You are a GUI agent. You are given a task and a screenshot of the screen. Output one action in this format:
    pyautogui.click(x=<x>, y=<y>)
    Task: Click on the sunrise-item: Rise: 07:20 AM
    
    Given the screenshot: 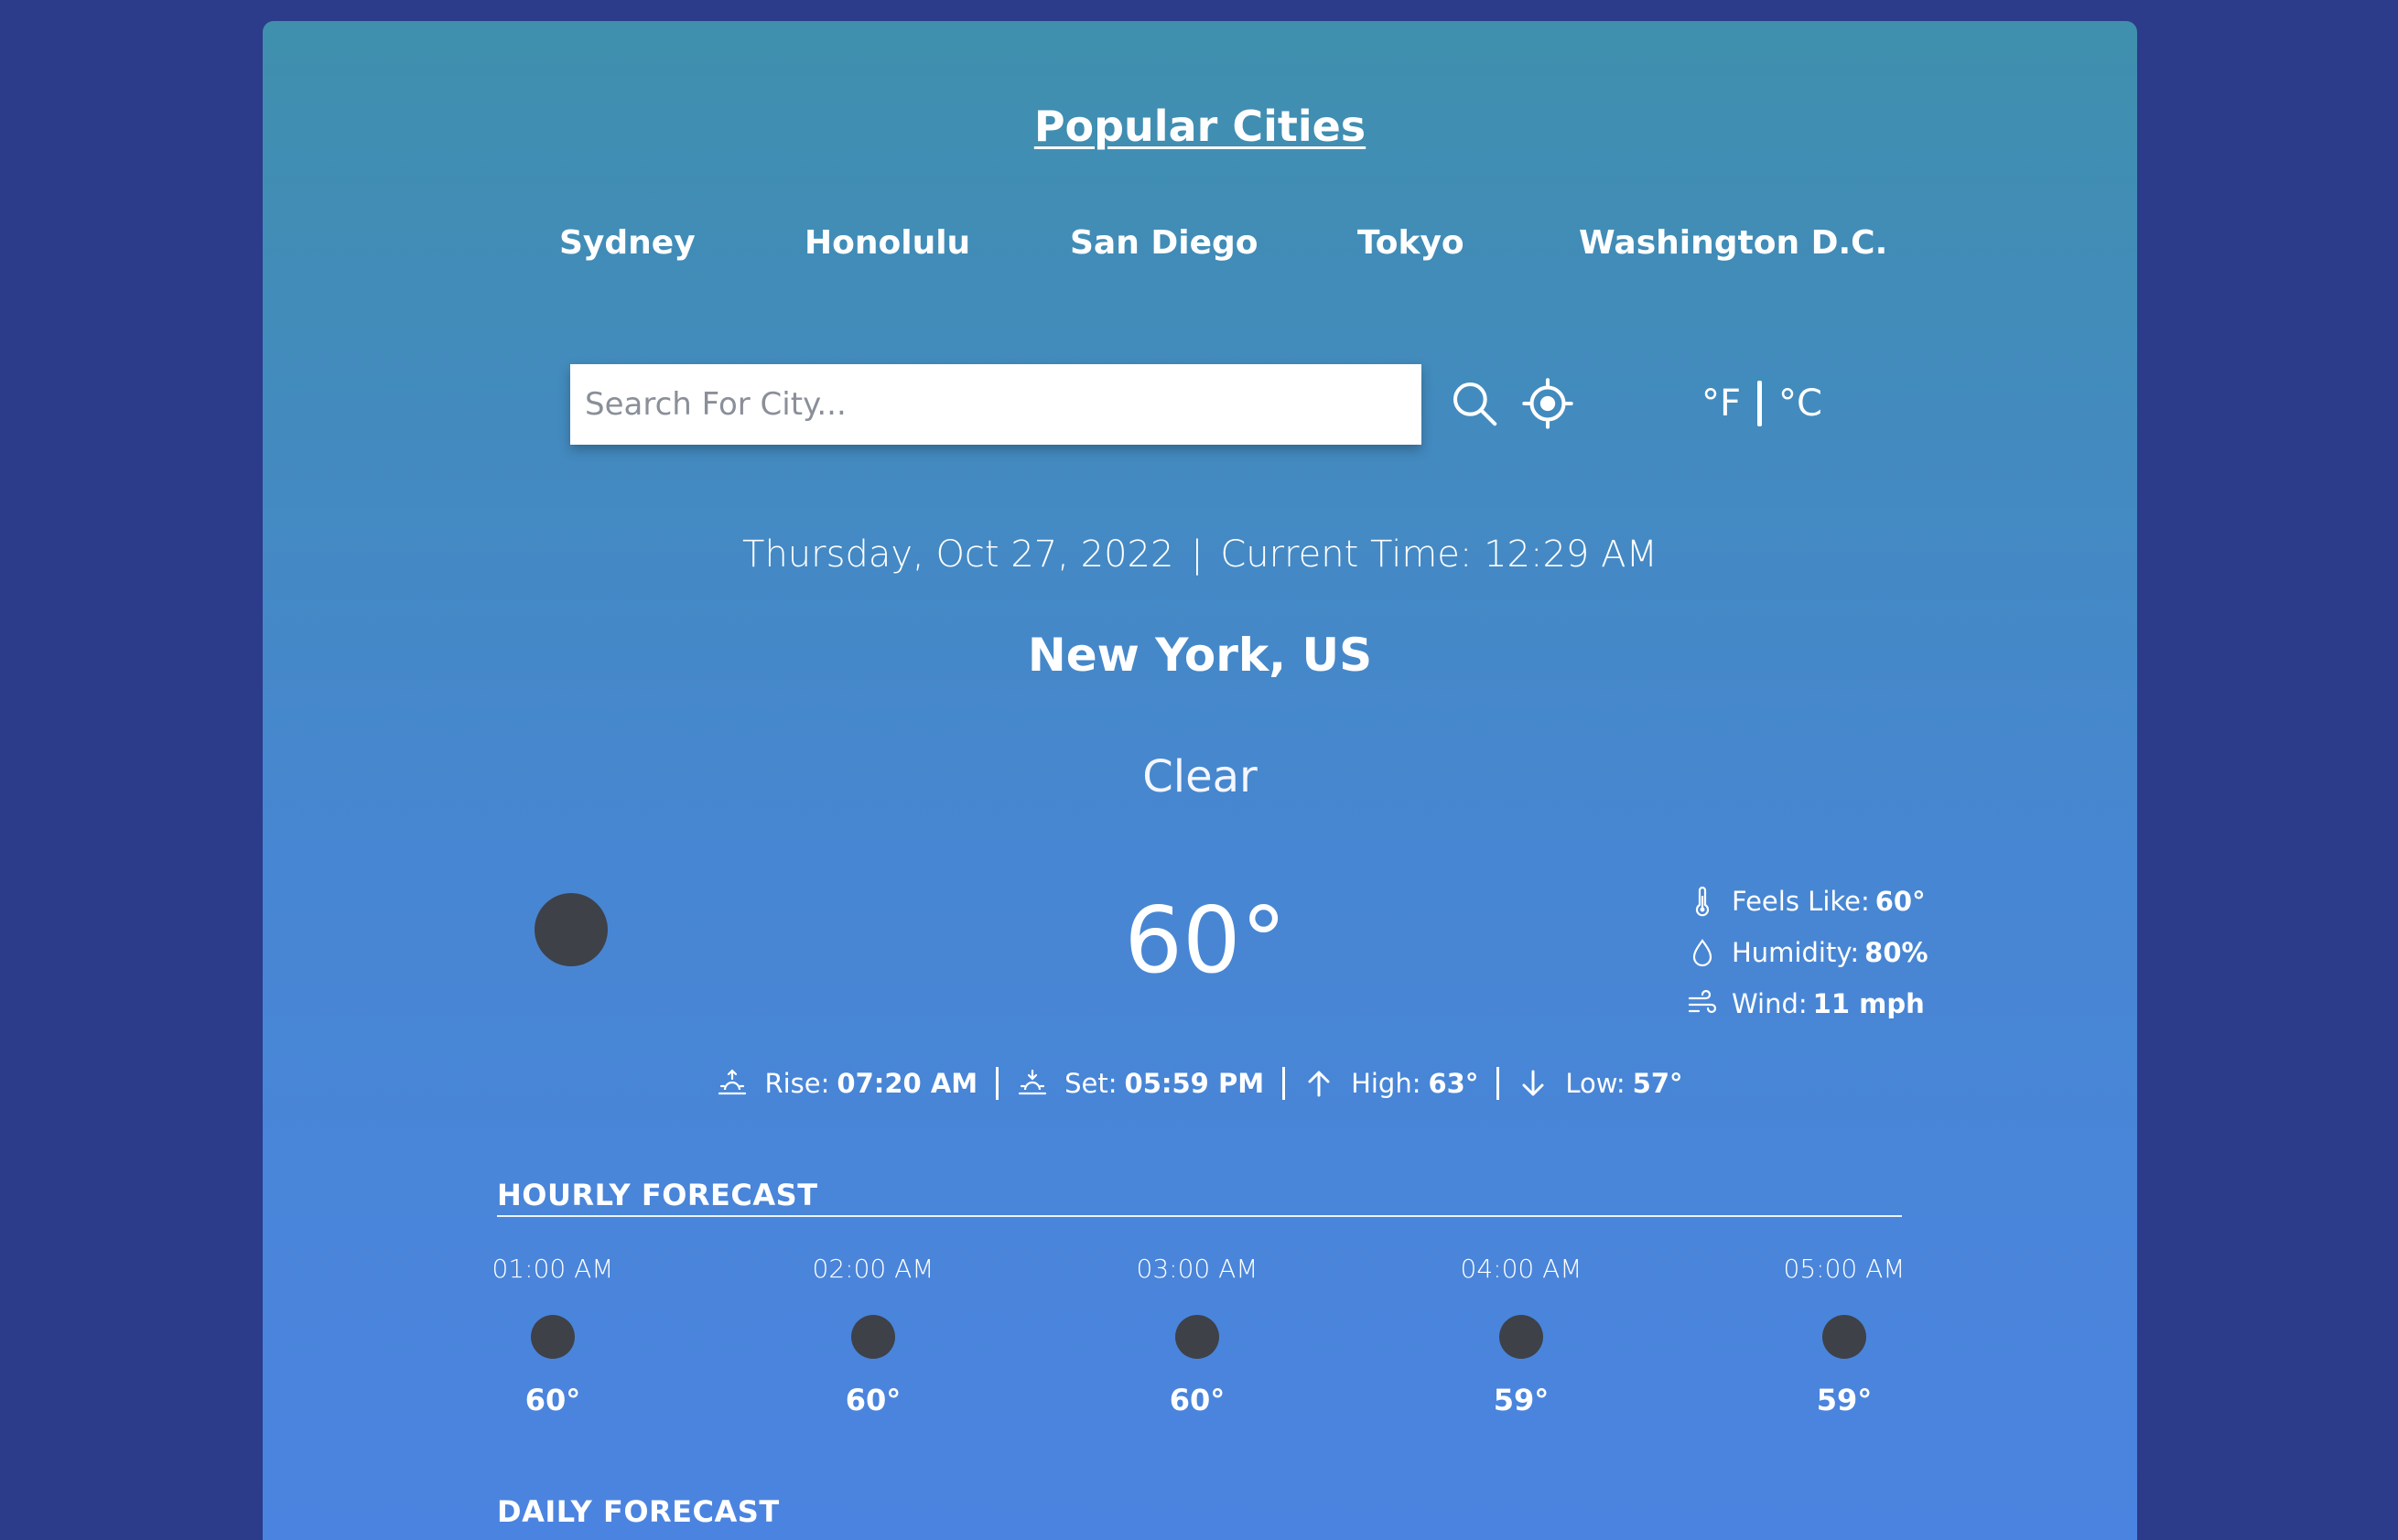 What is the action you would take?
    pyautogui.click(x=848, y=1083)
    